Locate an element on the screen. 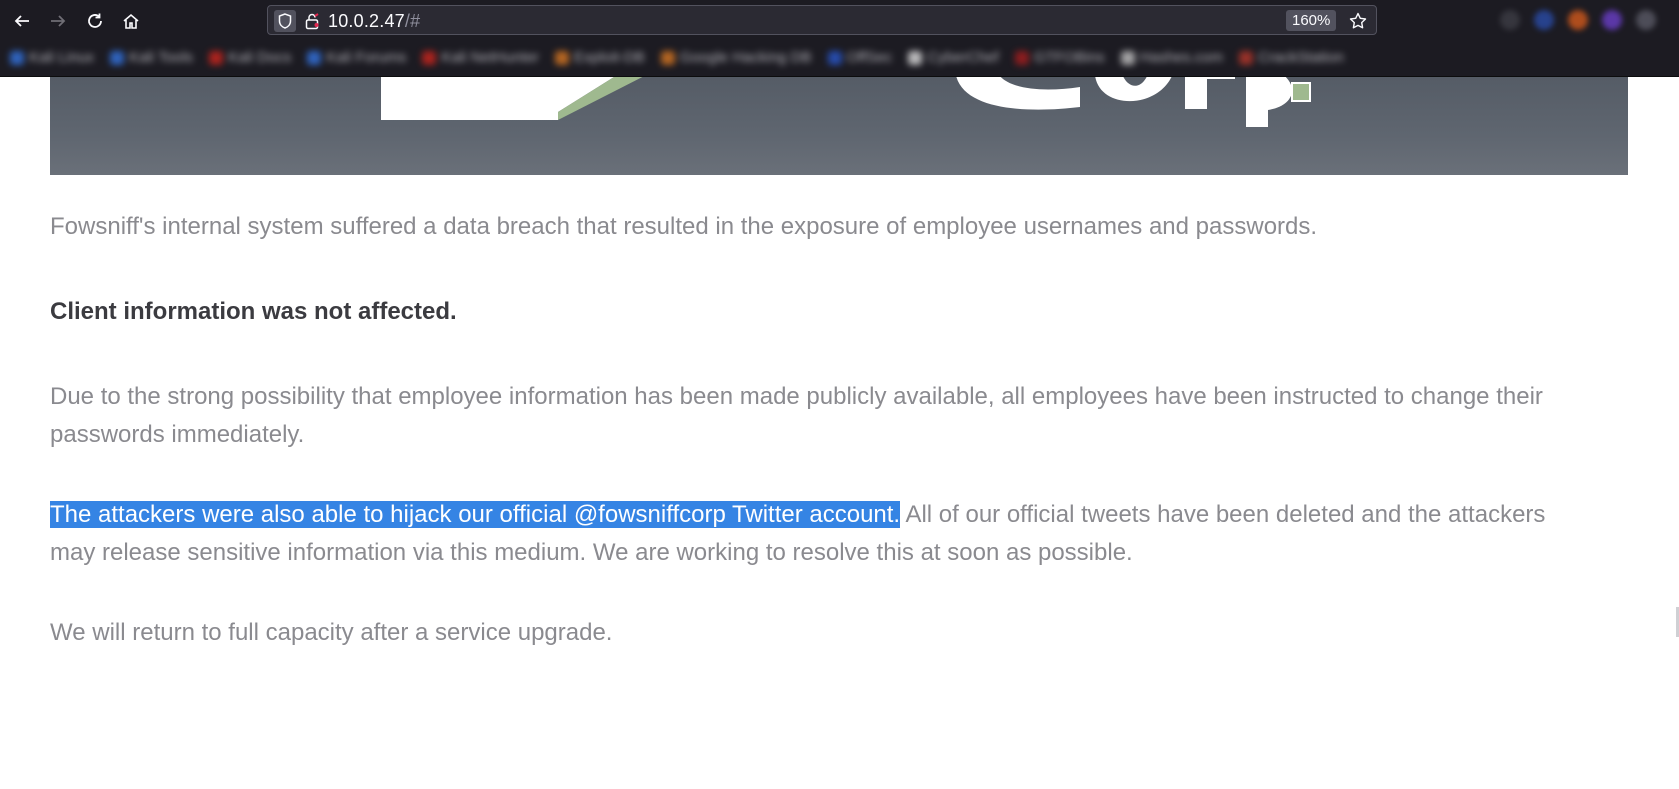 This screenshot has width=1679, height=789. nethunter-icon is located at coordinates (429, 57).